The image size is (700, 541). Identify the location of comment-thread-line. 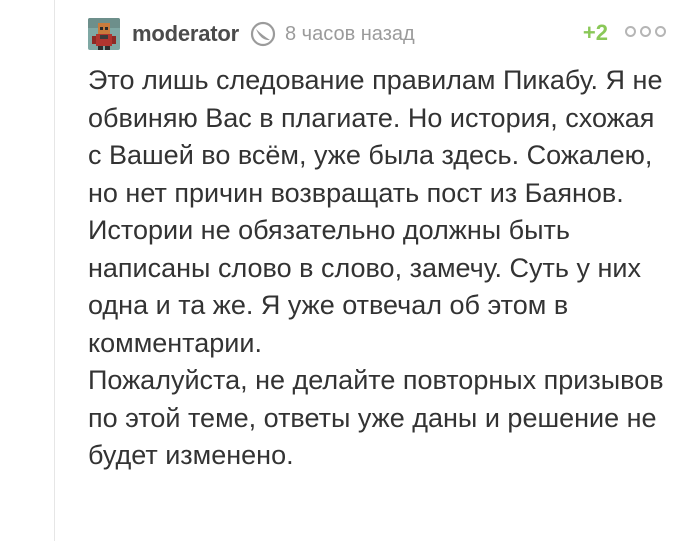
(54, 270).